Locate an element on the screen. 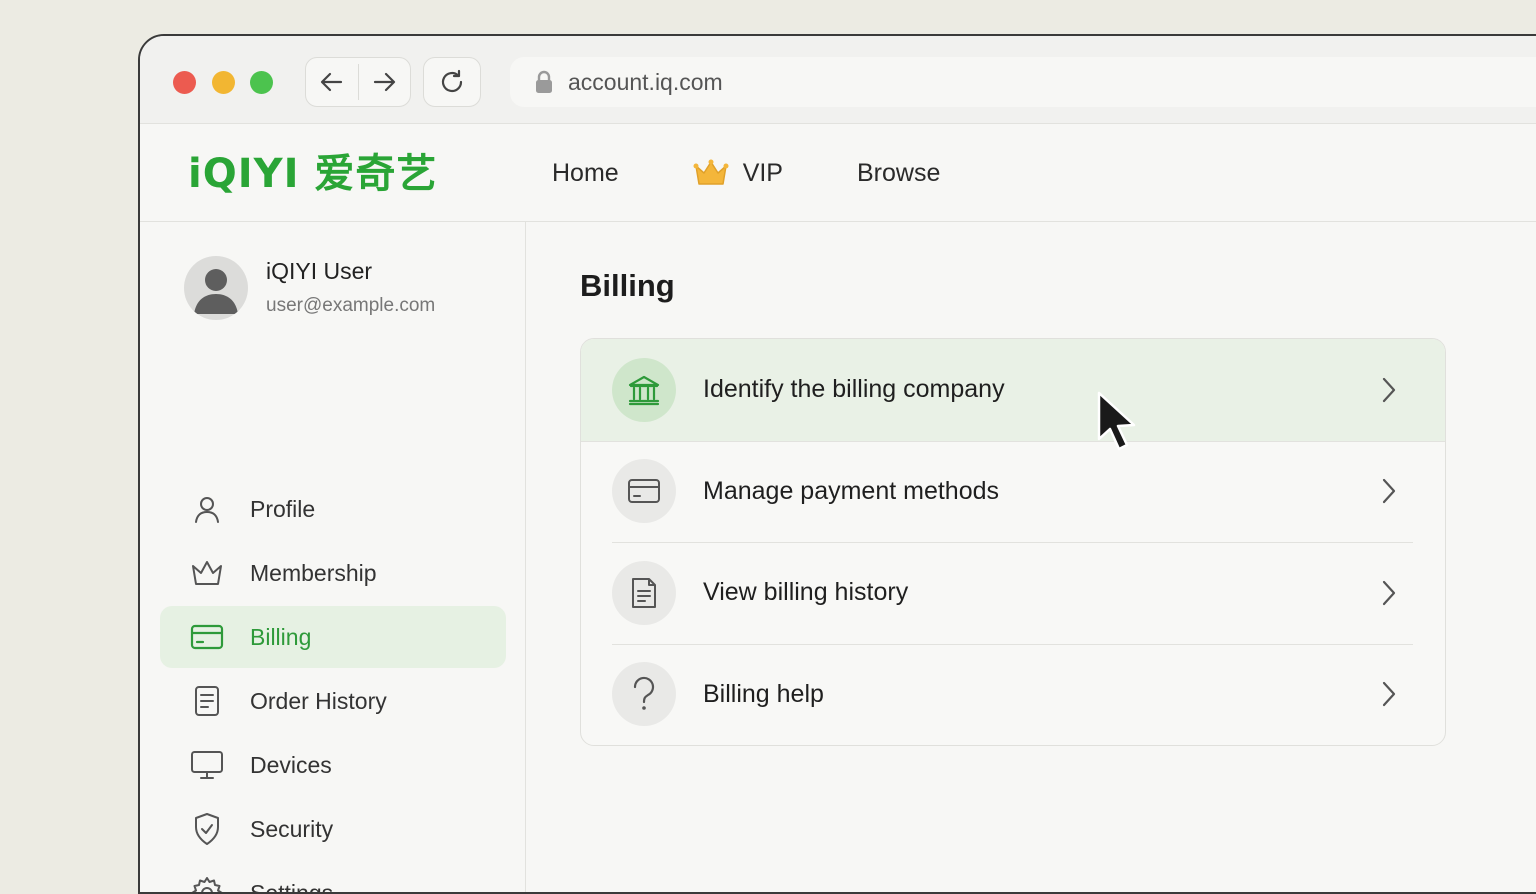 The image size is (1536, 894). sidebar-item-security: Security is located at coordinates (333, 829).